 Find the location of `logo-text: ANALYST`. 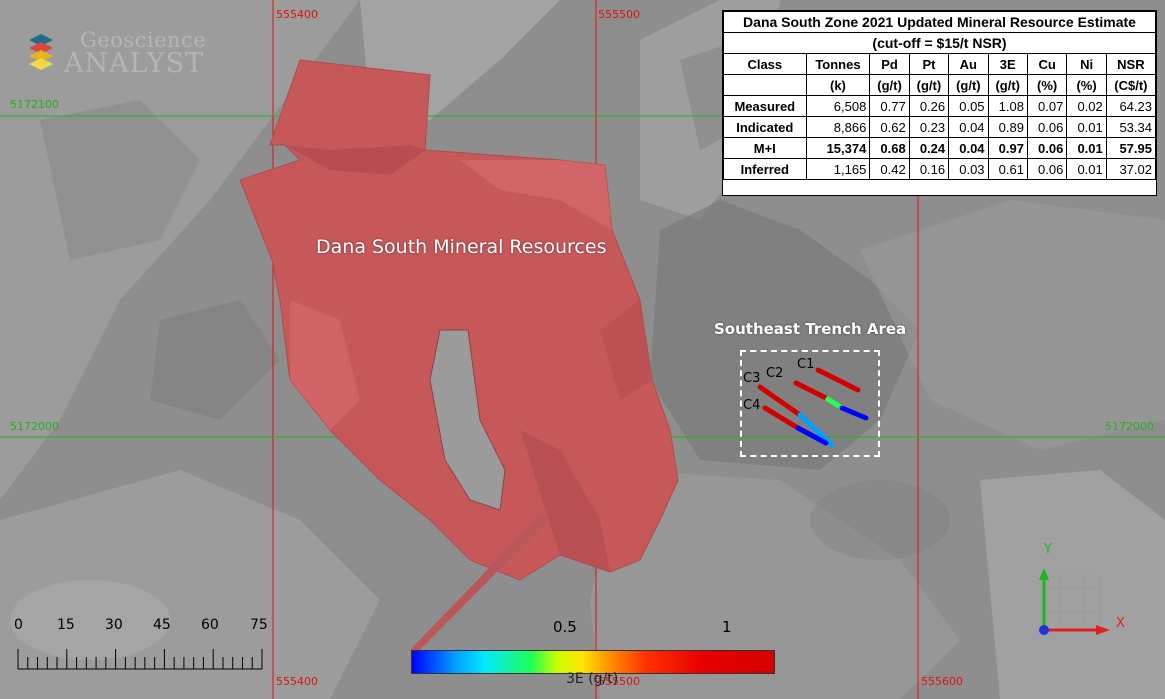

logo-text: ANALYST is located at coordinates (134, 63).